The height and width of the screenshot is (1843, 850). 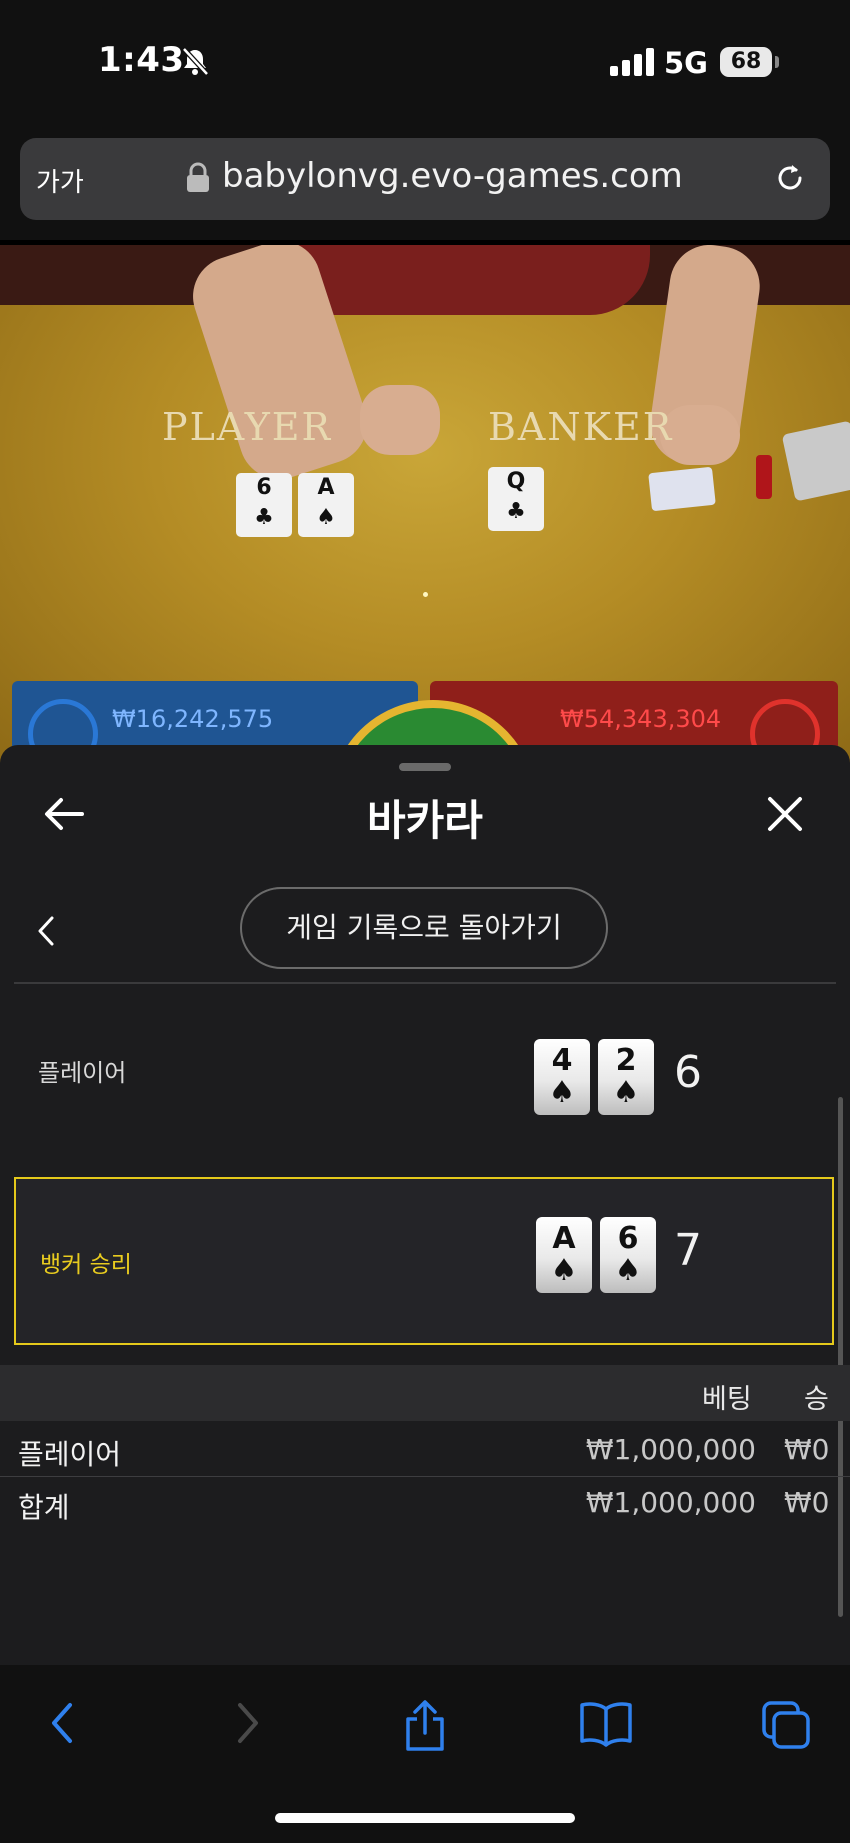 What do you see at coordinates (60, 180) in the screenshot?
I see `text-size-button: 가가` at bounding box center [60, 180].